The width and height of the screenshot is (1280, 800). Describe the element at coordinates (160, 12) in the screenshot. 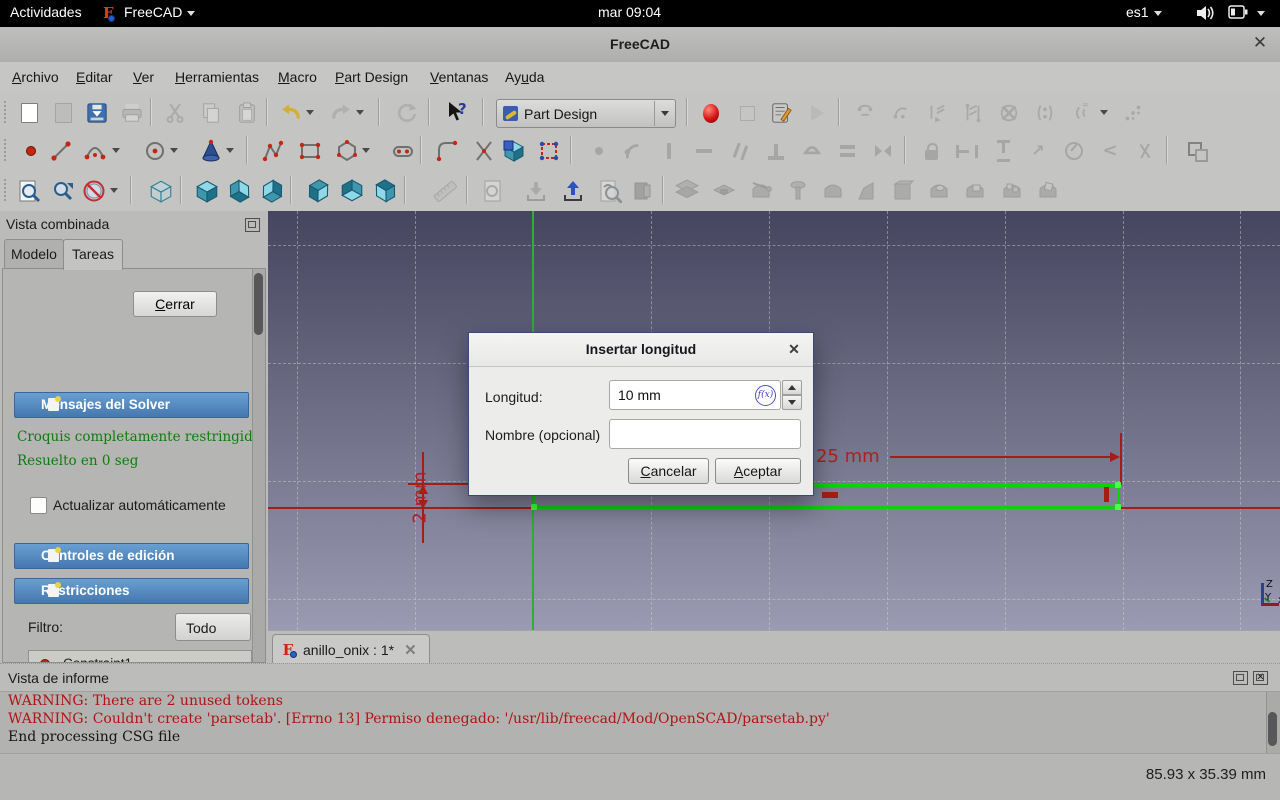

I see `app-menu: FreeCAD` at that location.